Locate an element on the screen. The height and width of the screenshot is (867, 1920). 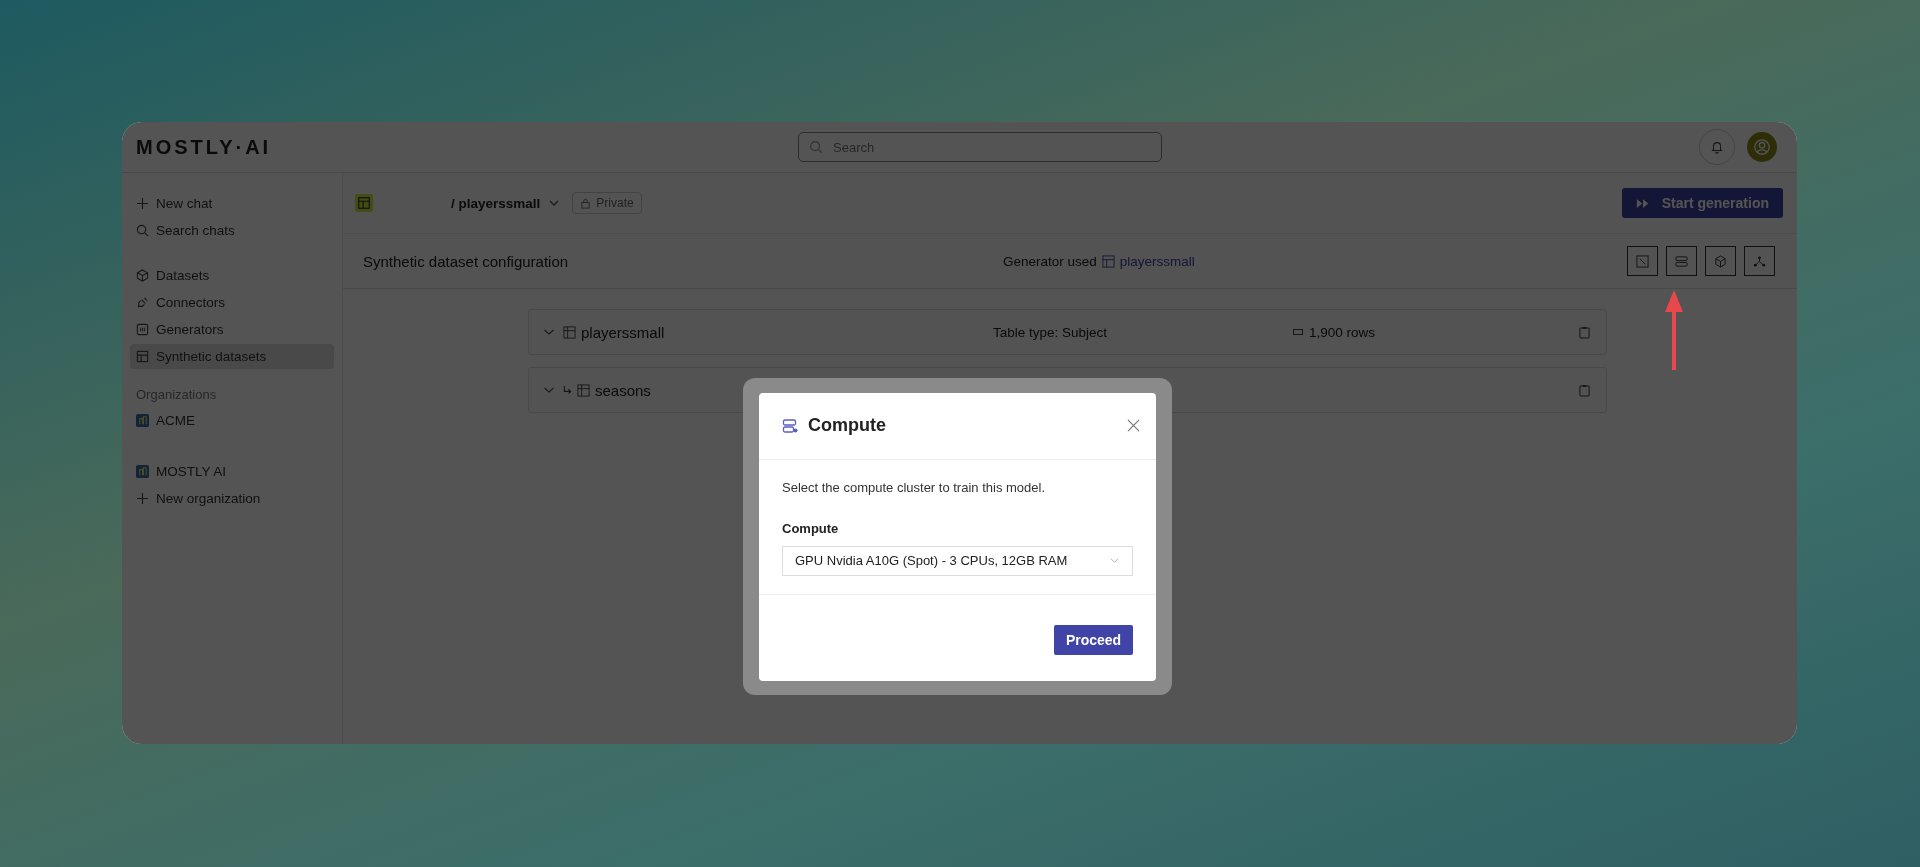
dialog-description: Select the compute cluster to train this model. is located at coordinates (914, 487).